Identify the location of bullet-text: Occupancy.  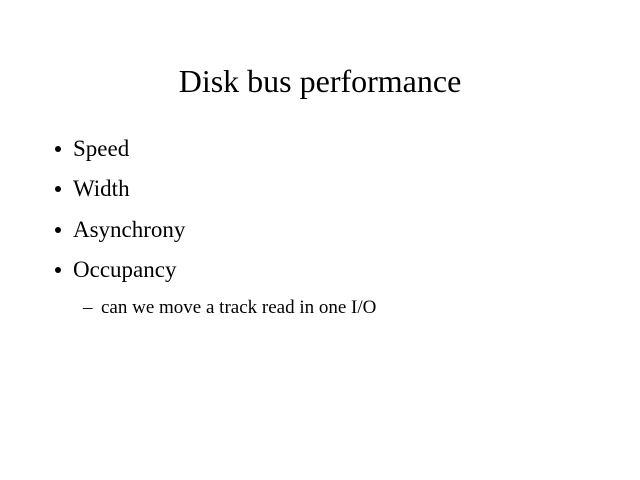
(125, 269).